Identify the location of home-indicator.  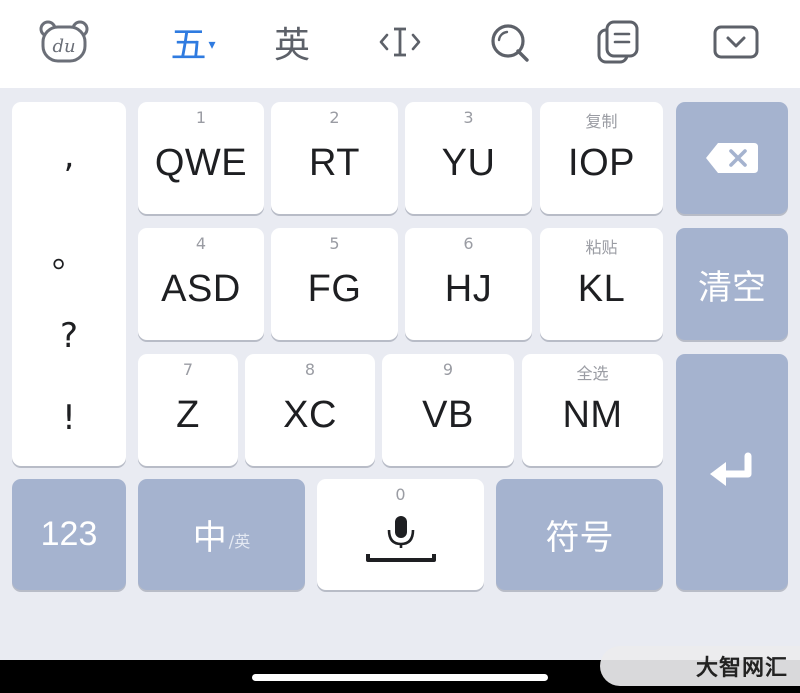
(400, 677).